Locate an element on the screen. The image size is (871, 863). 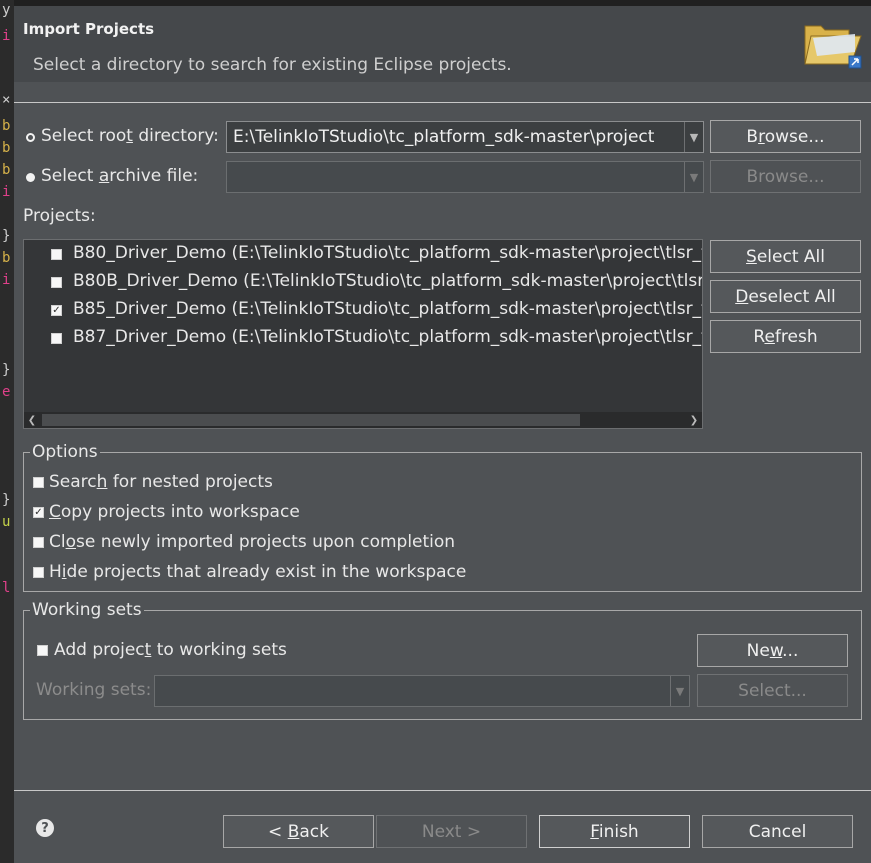
scroll-left-icon: ❮ is located at coordinates (32, 420).